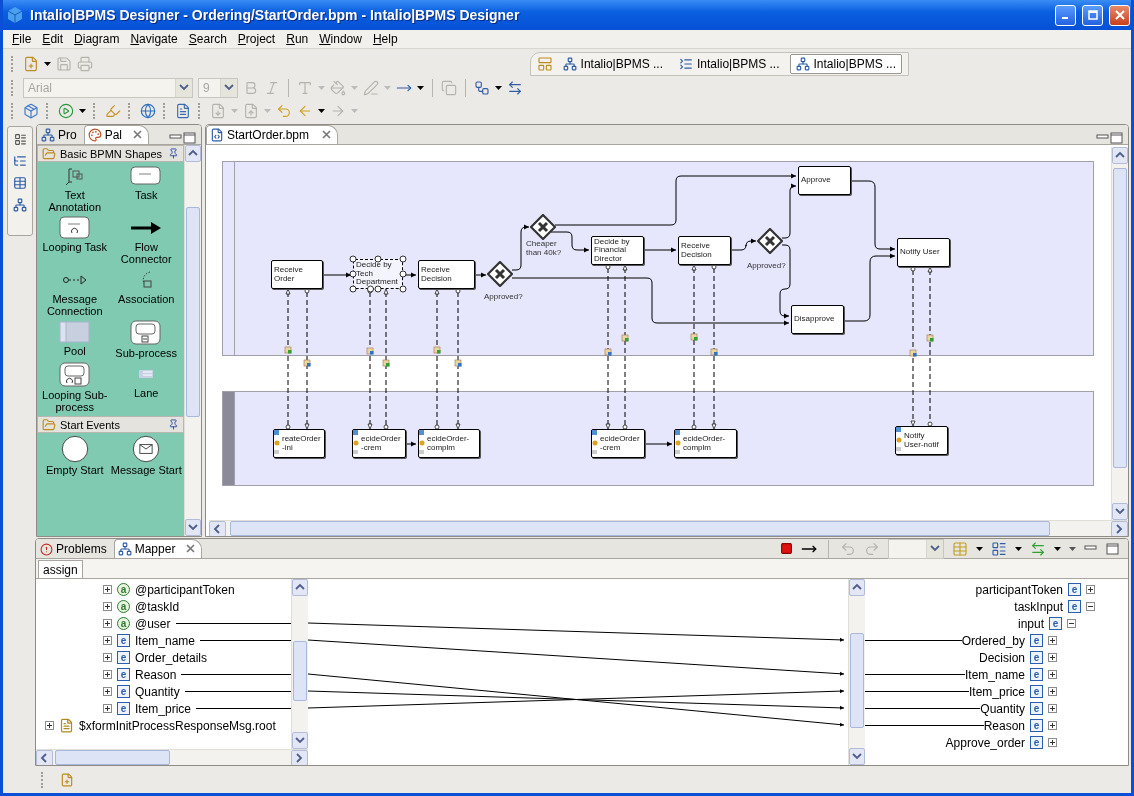 Image resolution: width=1134 pixels, height=796 pixels. Describe the element at coordinates (146, 188) in the screenshot. I see `palette-tool: Task` at that location.